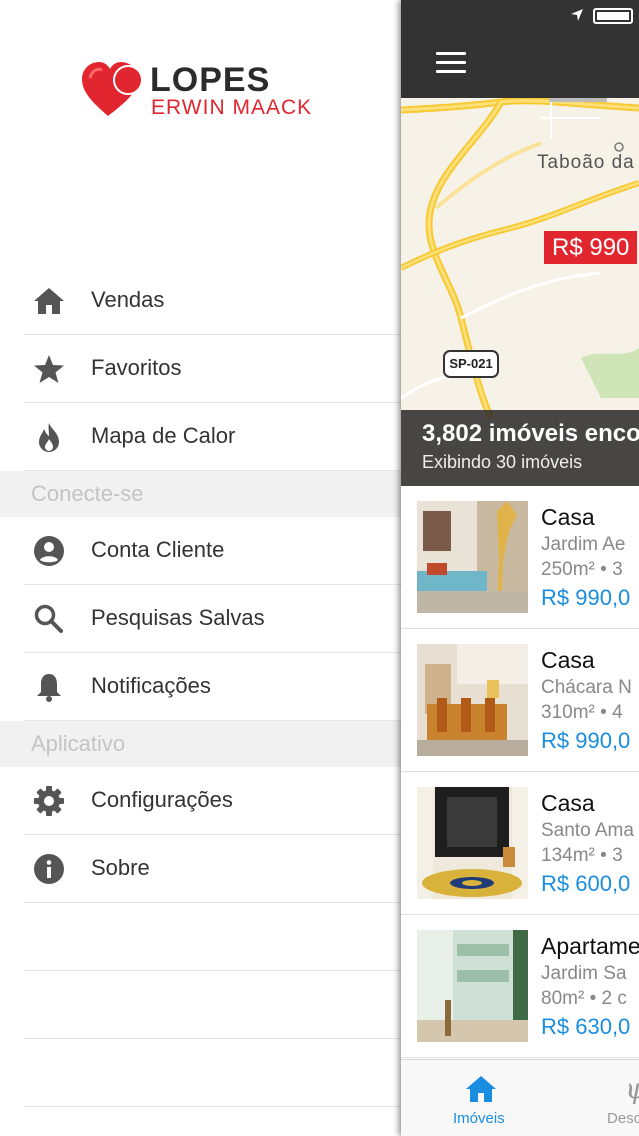 This screenshot has width=639, height=1136. I want to click on menu-item-label: Configurações, so click(162, 799).